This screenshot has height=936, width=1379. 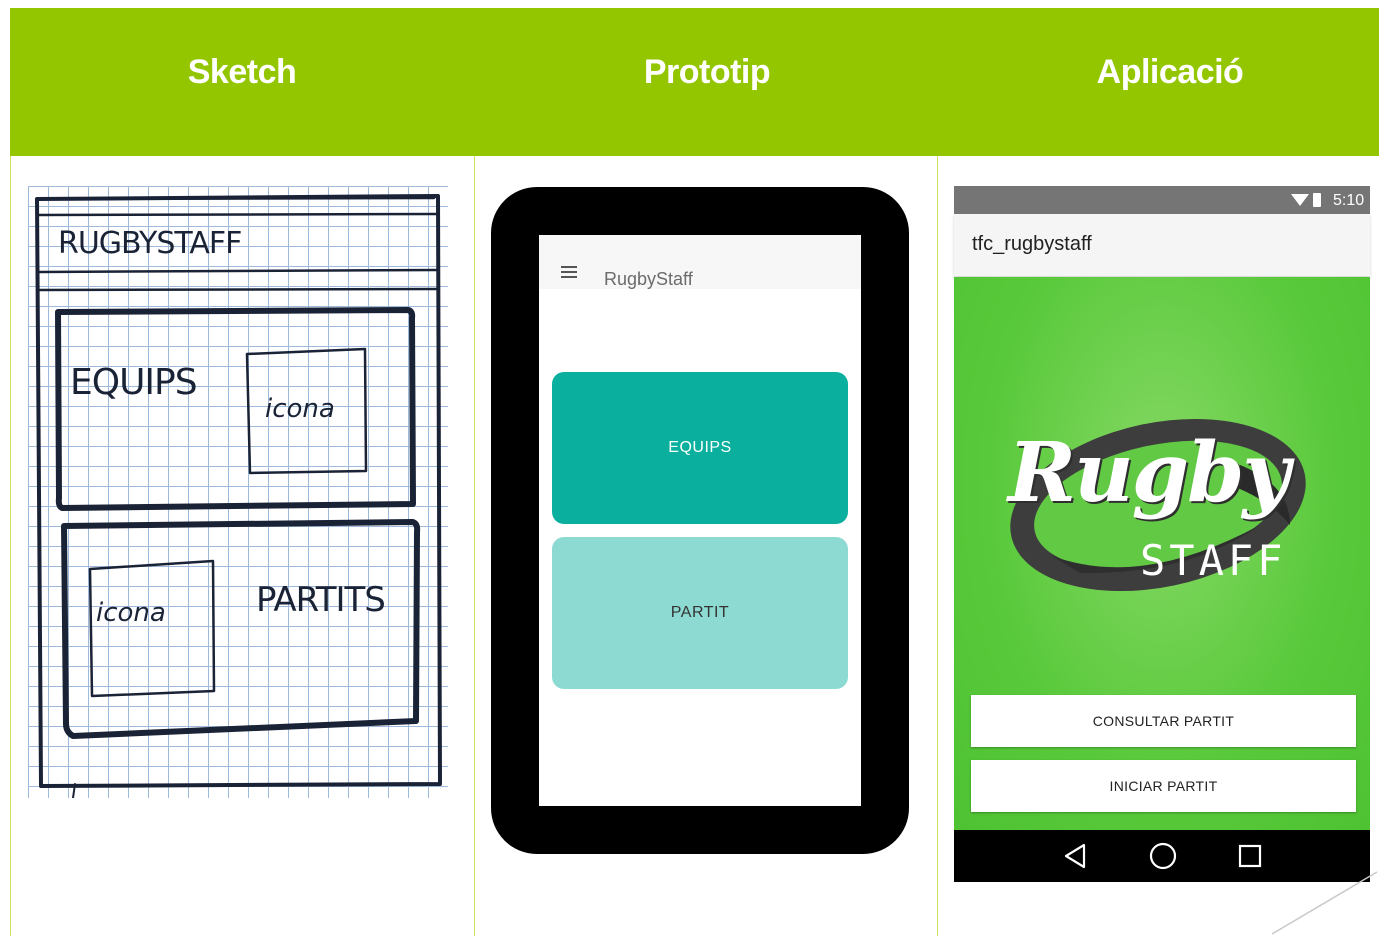 I want to click on sketch-partits-label: PARTITS, so click(x=321, y=600).